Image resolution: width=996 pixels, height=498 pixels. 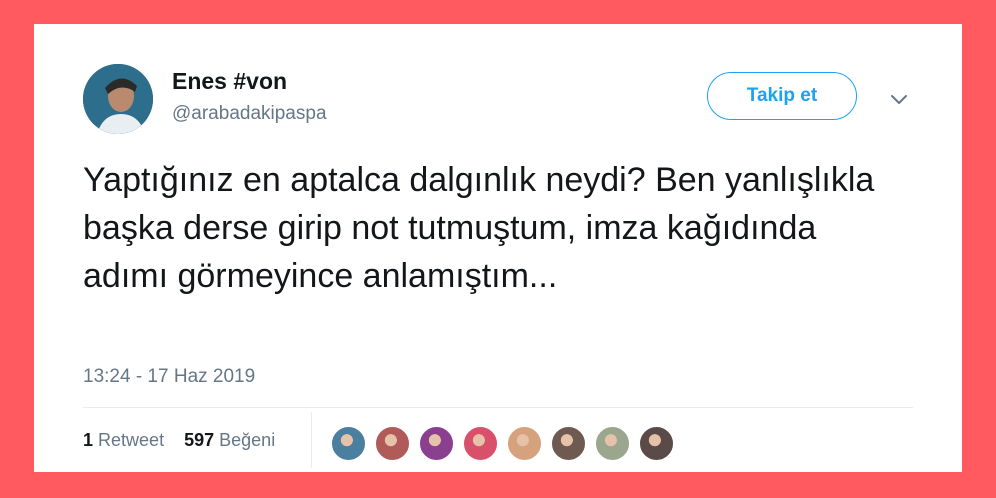 I want to click on author-handle: @arabadakipaspa, so click(x=249, y=114).